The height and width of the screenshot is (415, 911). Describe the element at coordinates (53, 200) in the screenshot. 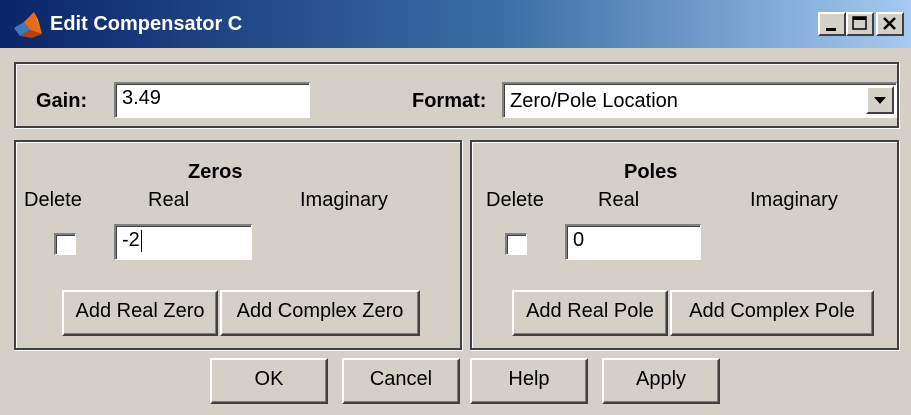

I see `zeros-delete-column: Delete` at that location.